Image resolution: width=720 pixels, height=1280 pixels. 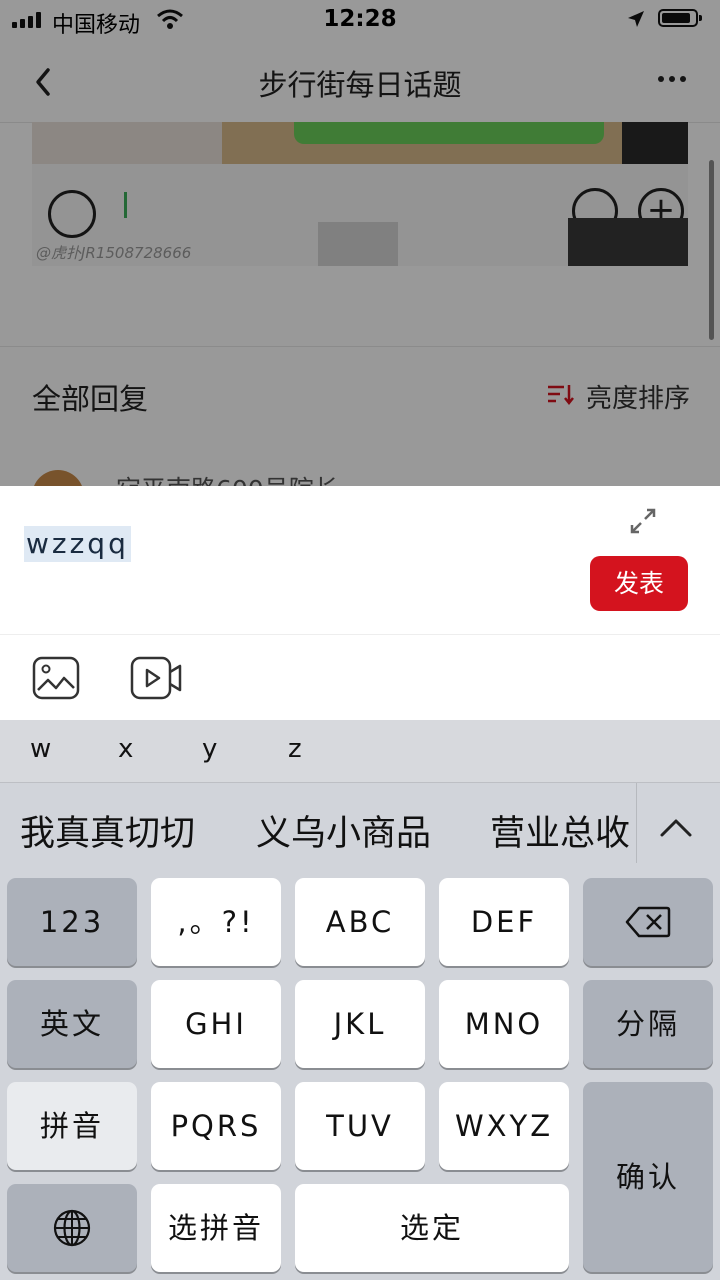 What do you see at coordinates (432, 1228) in the screenshot?
I see `key-choose: 选定` at bounding box center [432, 1228].